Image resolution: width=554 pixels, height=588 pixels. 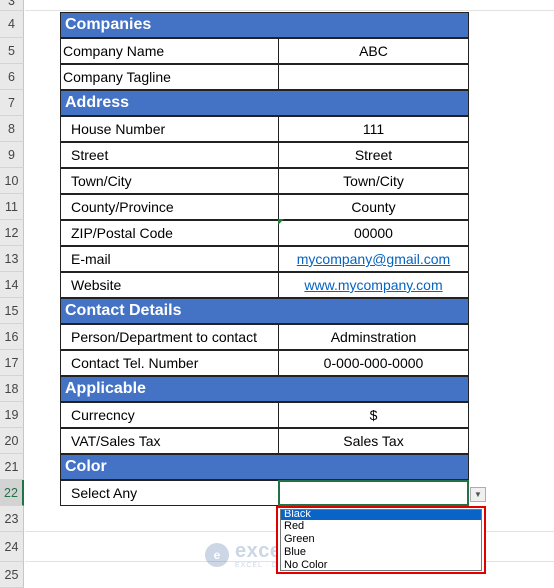 I want to click on cell-house-number-label: House Number, so click(x=169, y=129).